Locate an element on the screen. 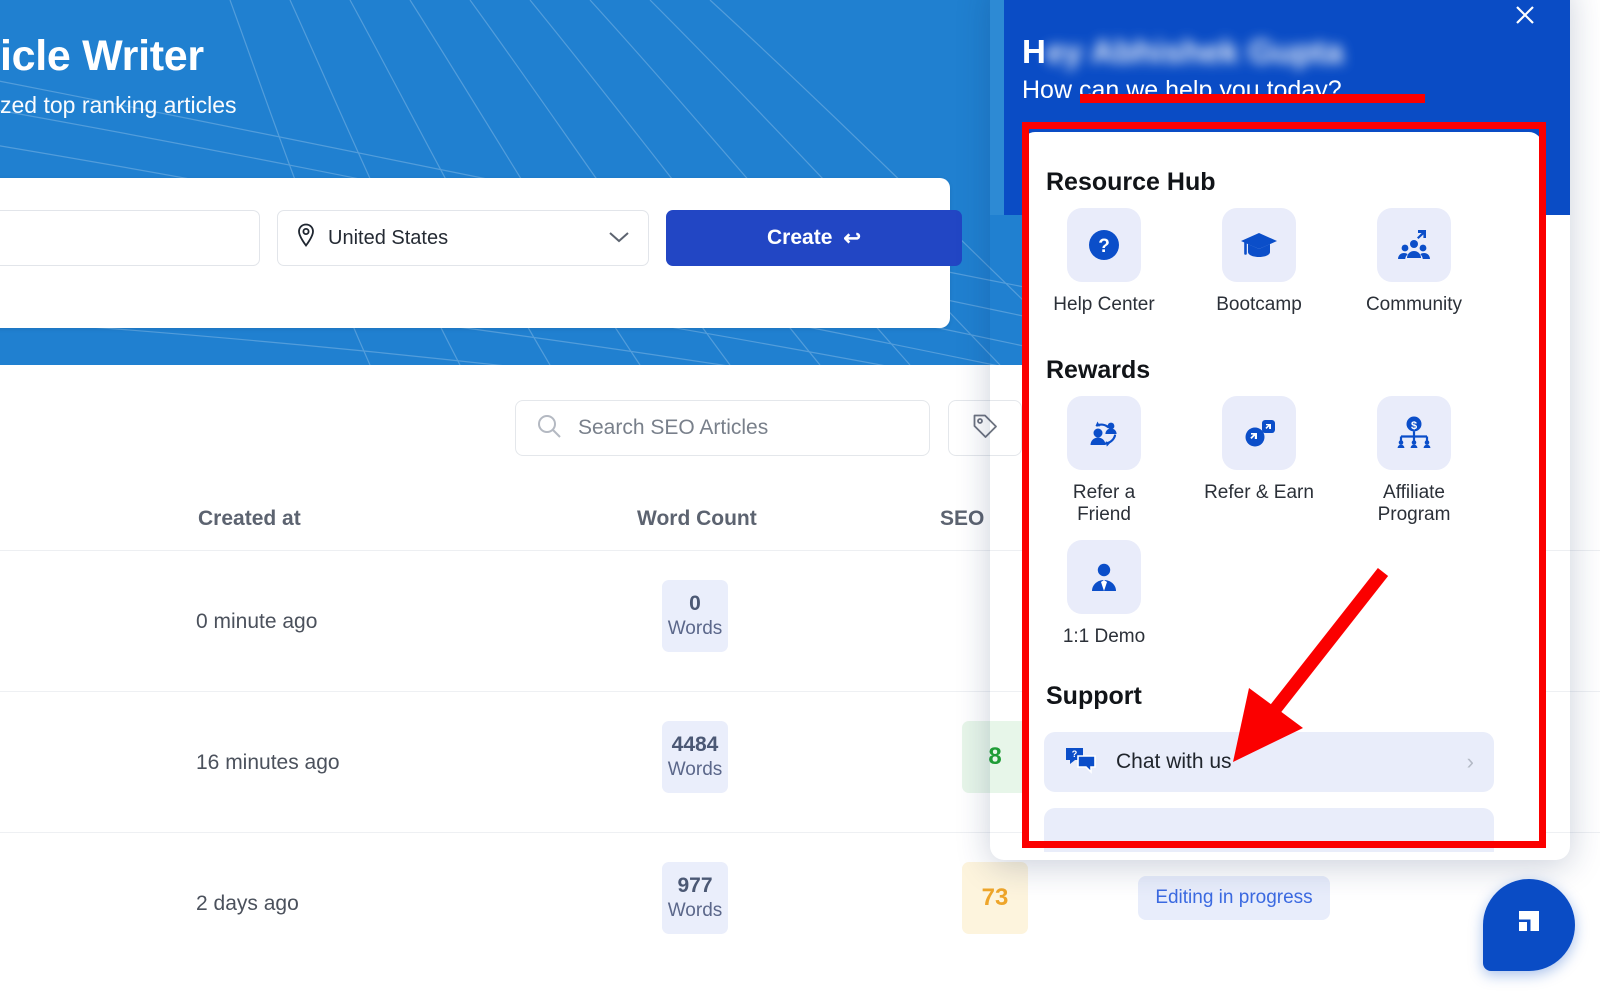 The height and width of the screenshot is (993, 1600). enter-key-icon: ↩ is located at coordinates (852, 238).